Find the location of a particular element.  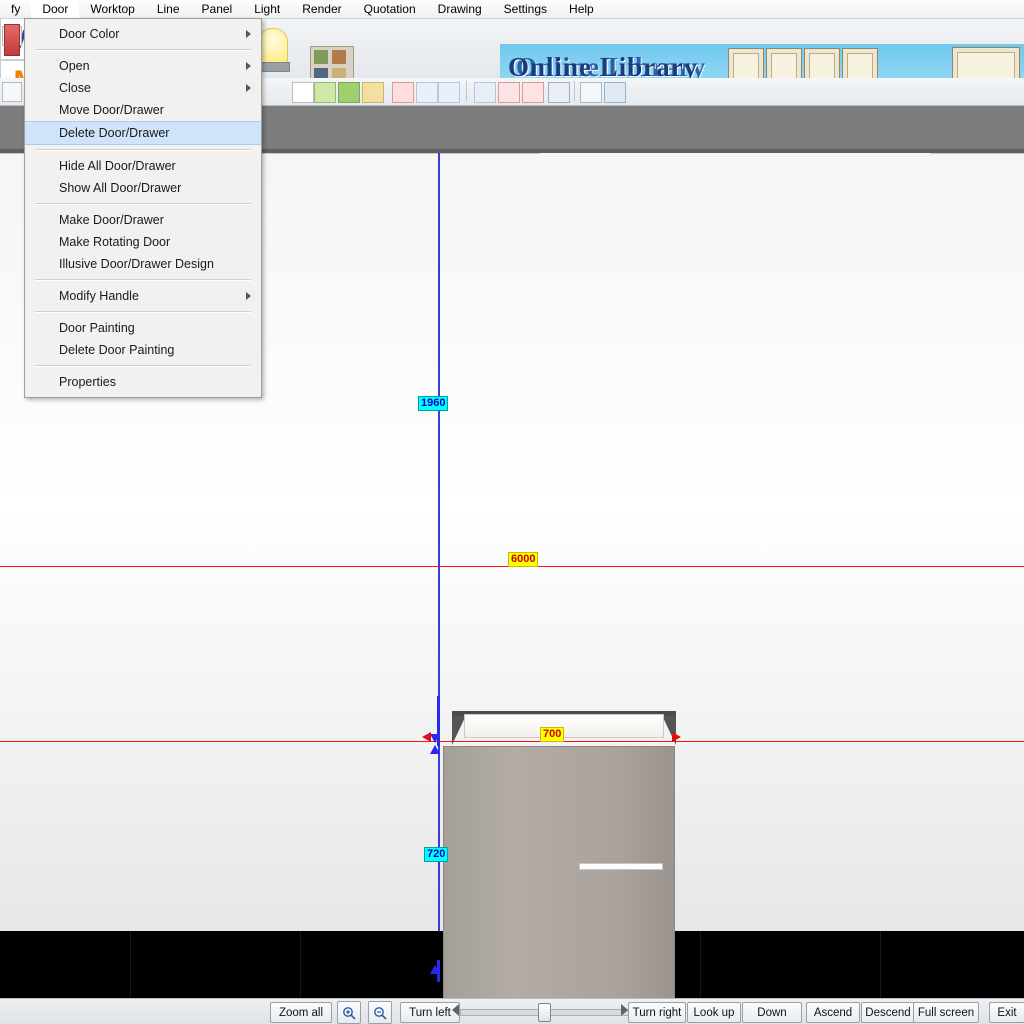

zoom-in-button is located at coordinates (349, 1012).